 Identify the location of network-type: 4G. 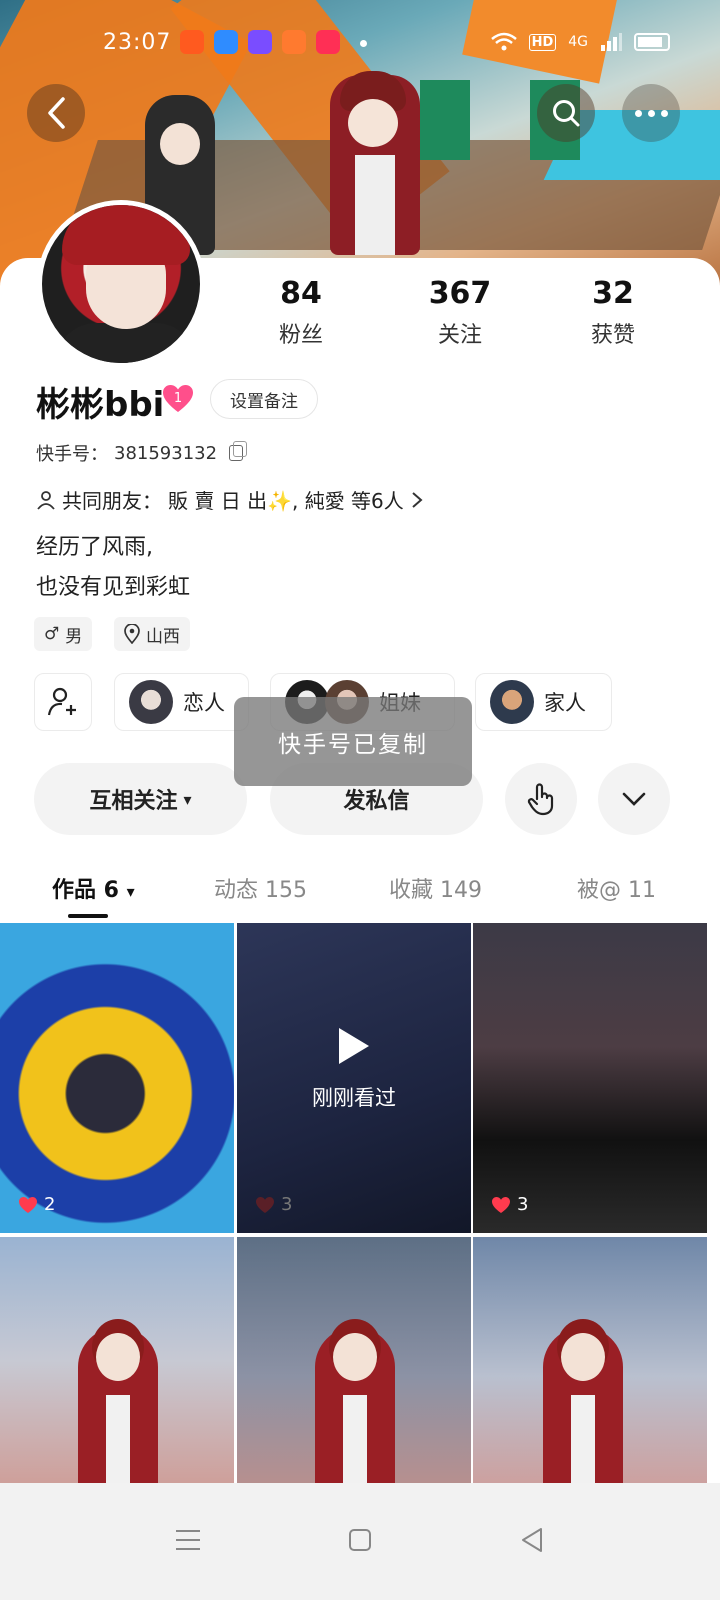
(578, 42).